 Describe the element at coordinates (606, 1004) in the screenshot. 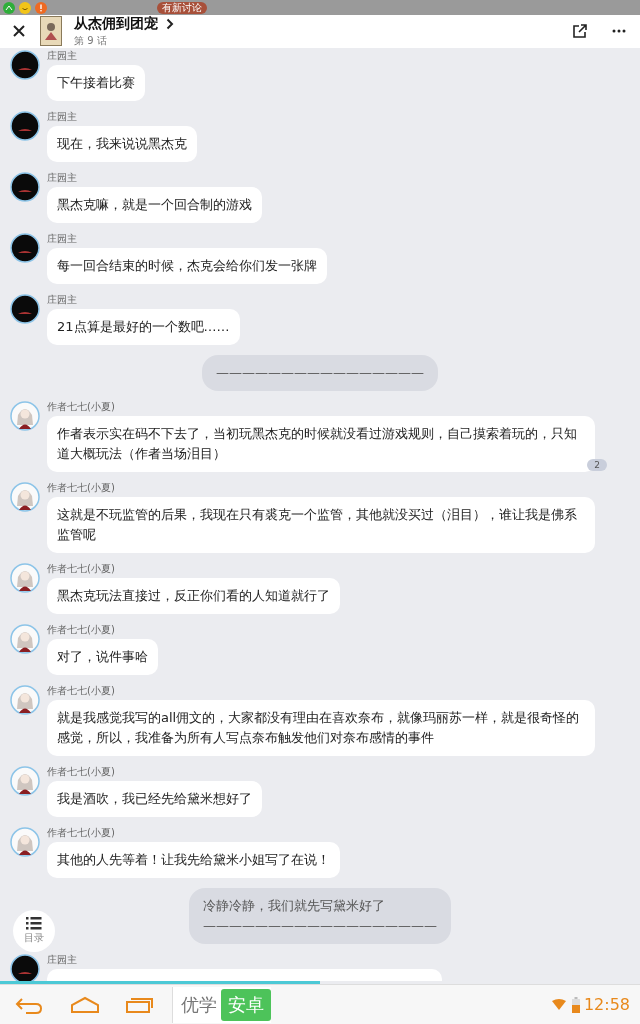

I see `clock: 12:58` at that location.